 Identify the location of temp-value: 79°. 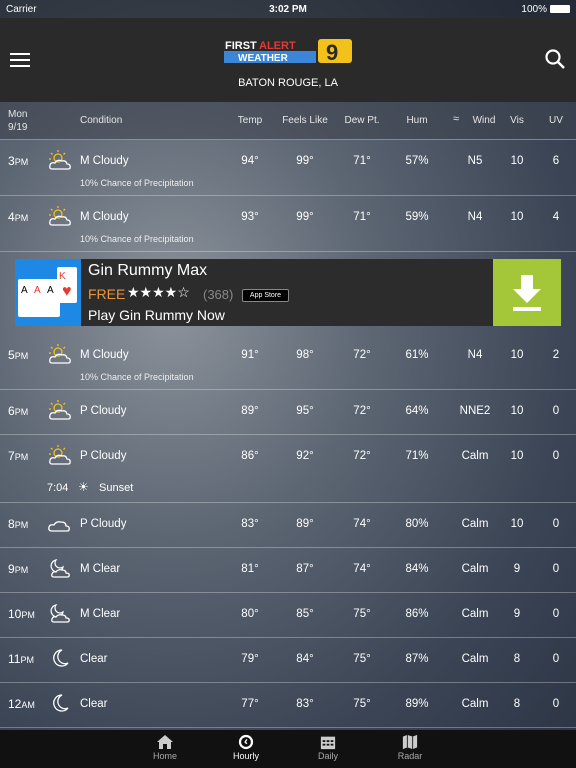
(250, 659).